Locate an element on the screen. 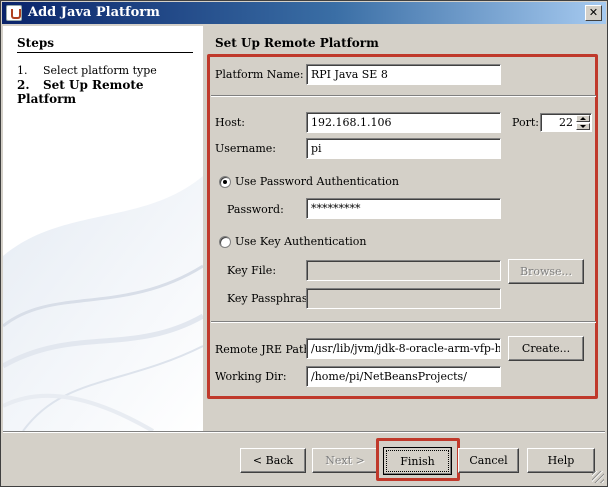 This screenshot has height=487, width=608. port-value: 22 is located at coordinates (566, 122).